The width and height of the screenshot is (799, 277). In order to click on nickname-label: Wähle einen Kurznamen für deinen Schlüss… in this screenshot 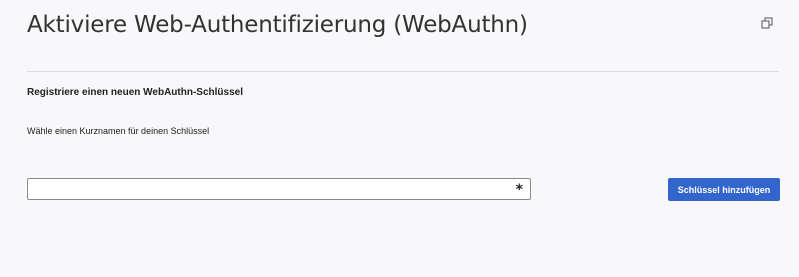, I will do `click(118, 131)`.